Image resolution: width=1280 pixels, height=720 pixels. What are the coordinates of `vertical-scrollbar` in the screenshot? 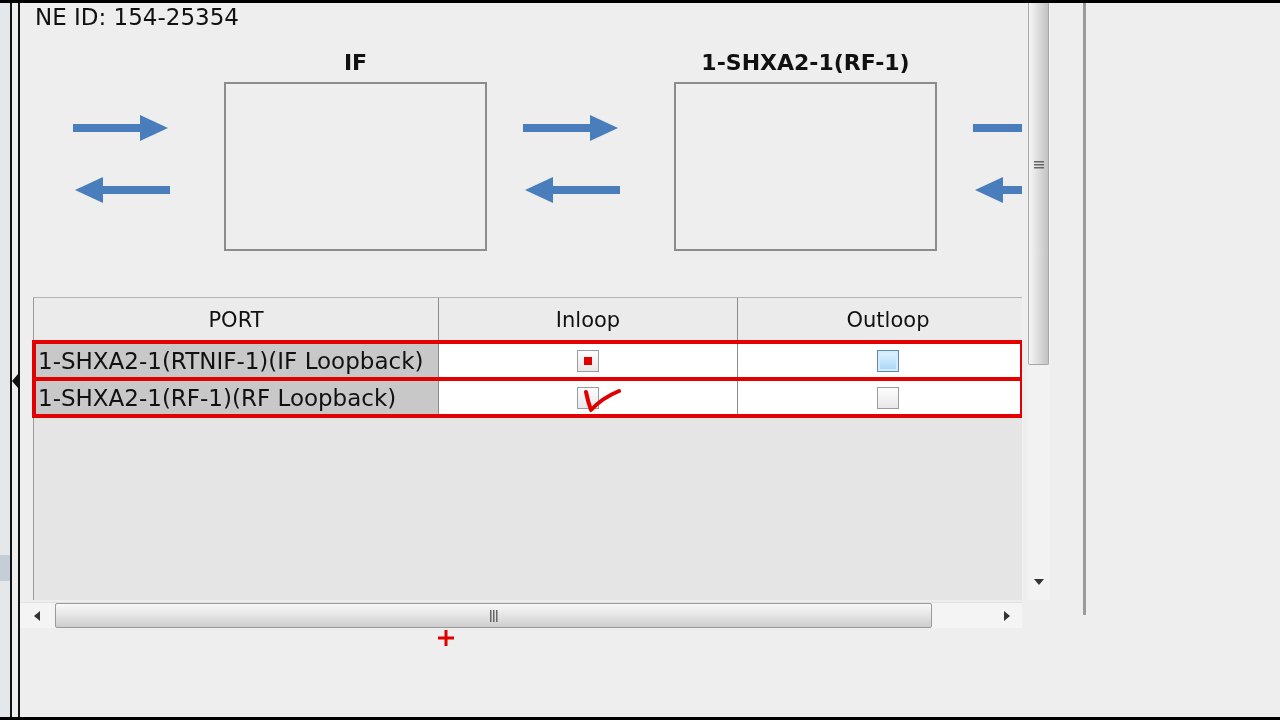 It's located at (1038, 301).